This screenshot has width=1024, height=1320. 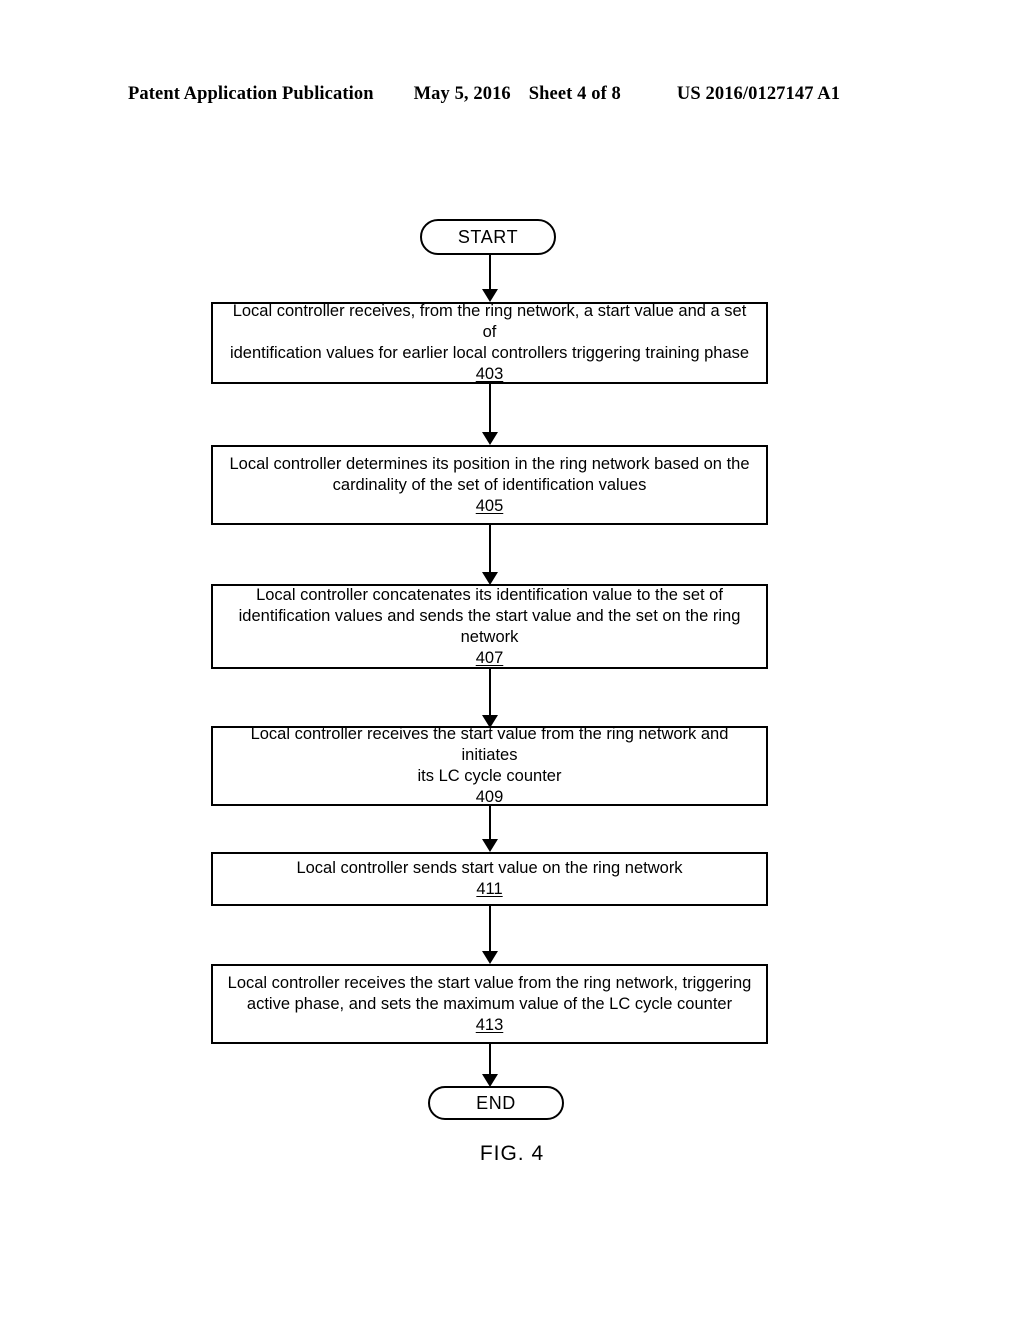 I want to click on process-ref-409: 409, so click(x=489, y=797).